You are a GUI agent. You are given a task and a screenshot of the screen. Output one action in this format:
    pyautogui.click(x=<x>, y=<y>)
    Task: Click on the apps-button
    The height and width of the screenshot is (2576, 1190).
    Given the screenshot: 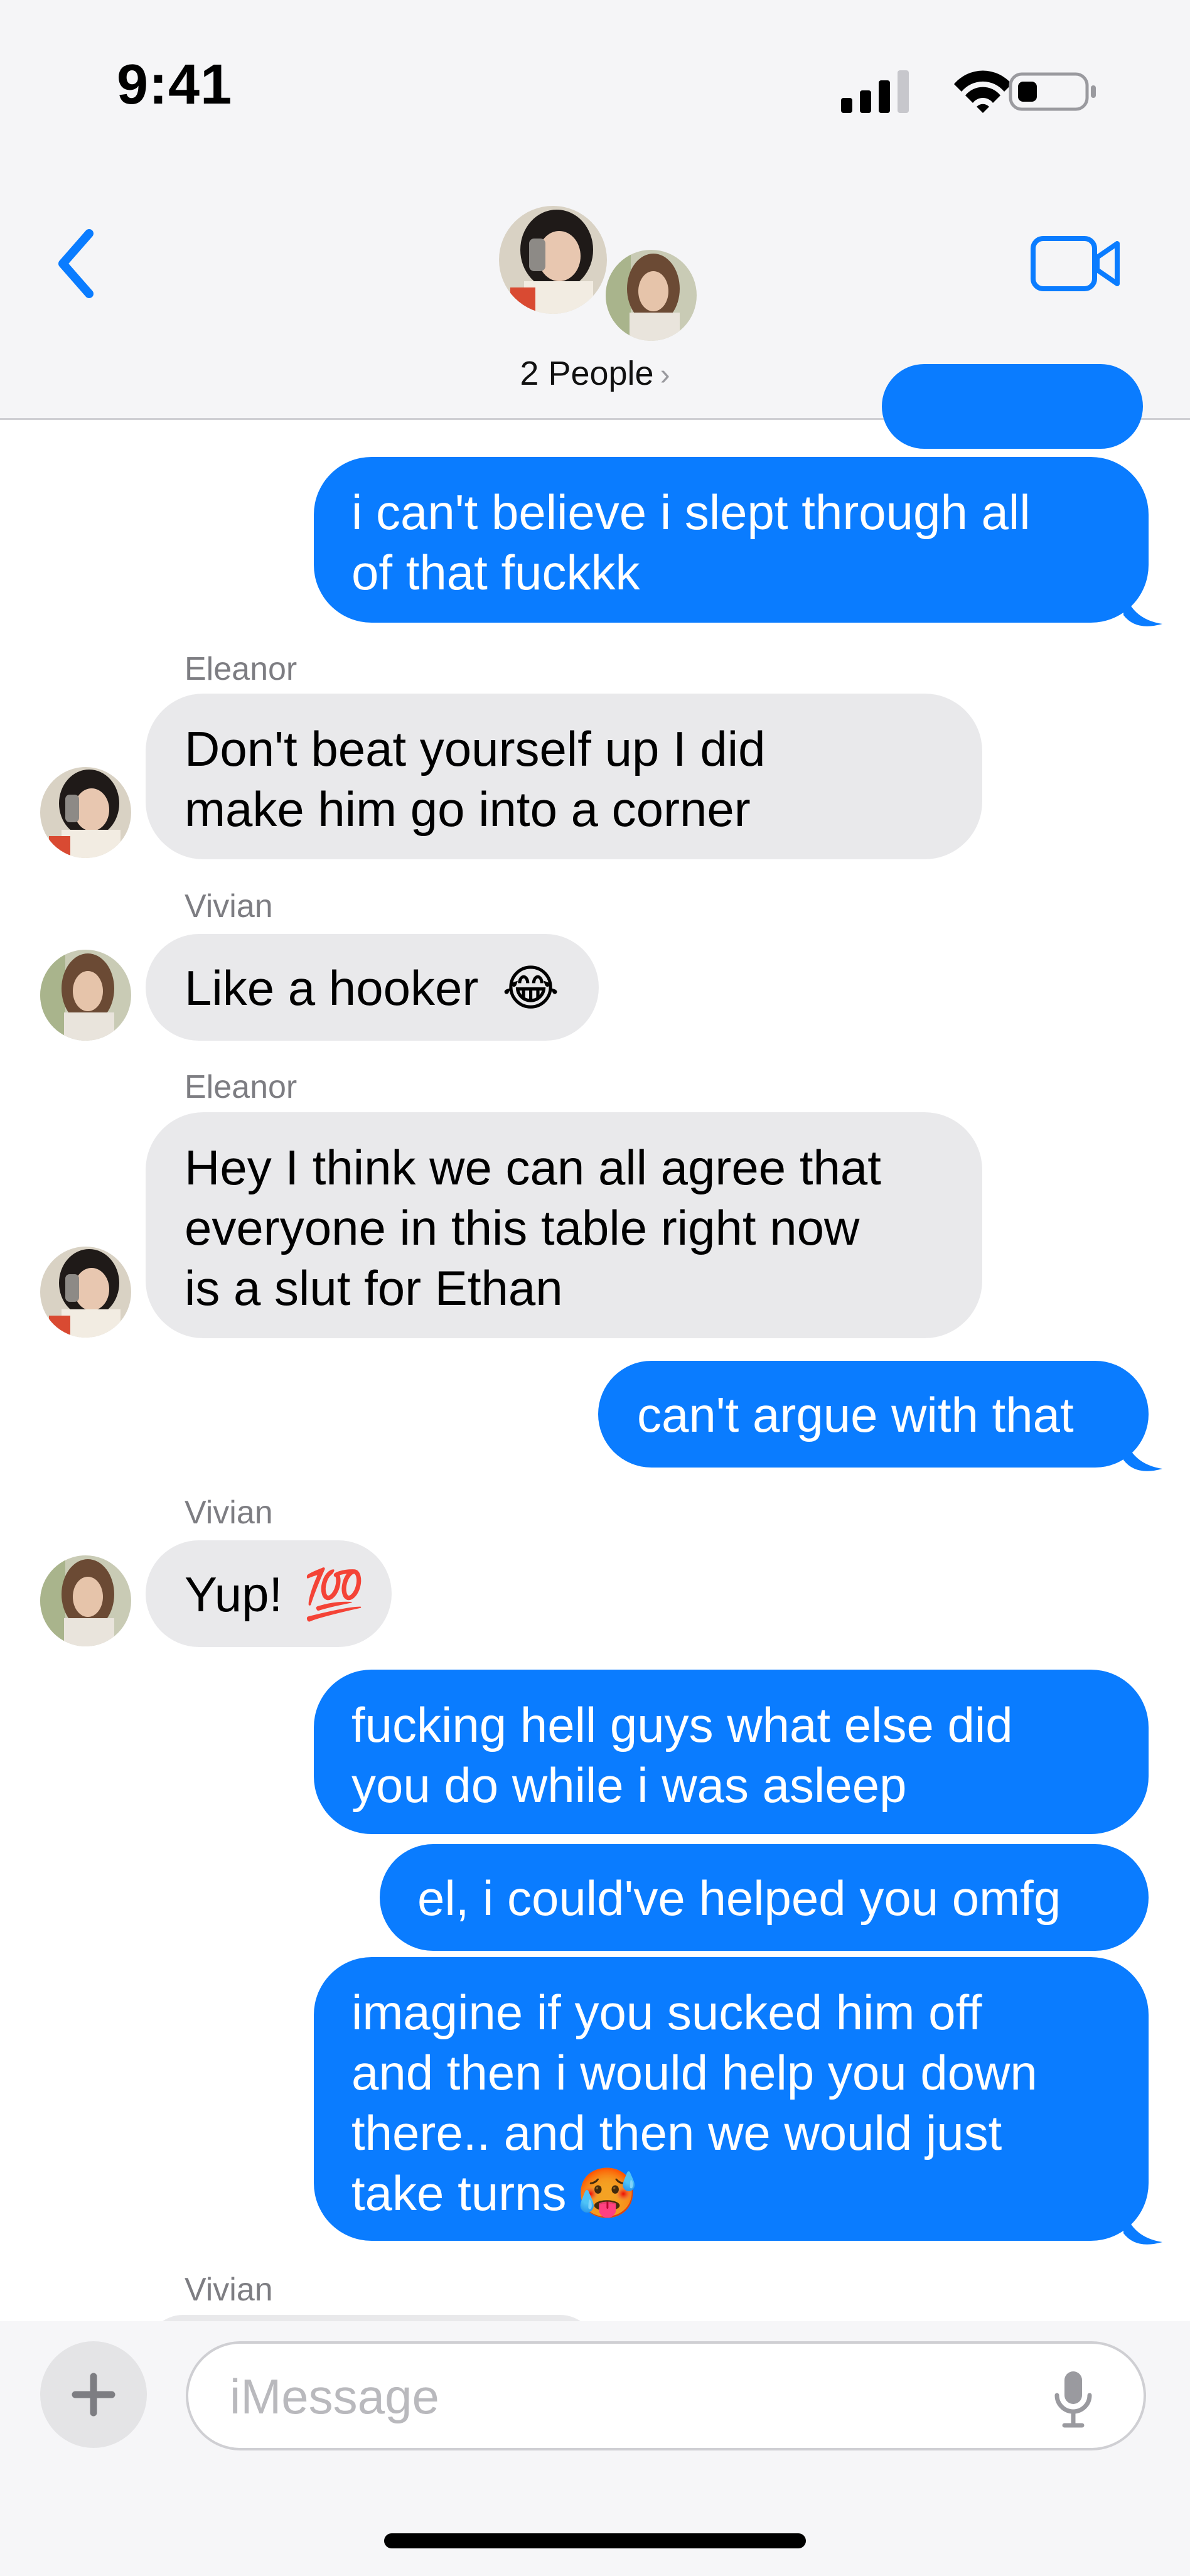 What is the action you would take?
    pyautogui.click(x=93, y=2394)
    